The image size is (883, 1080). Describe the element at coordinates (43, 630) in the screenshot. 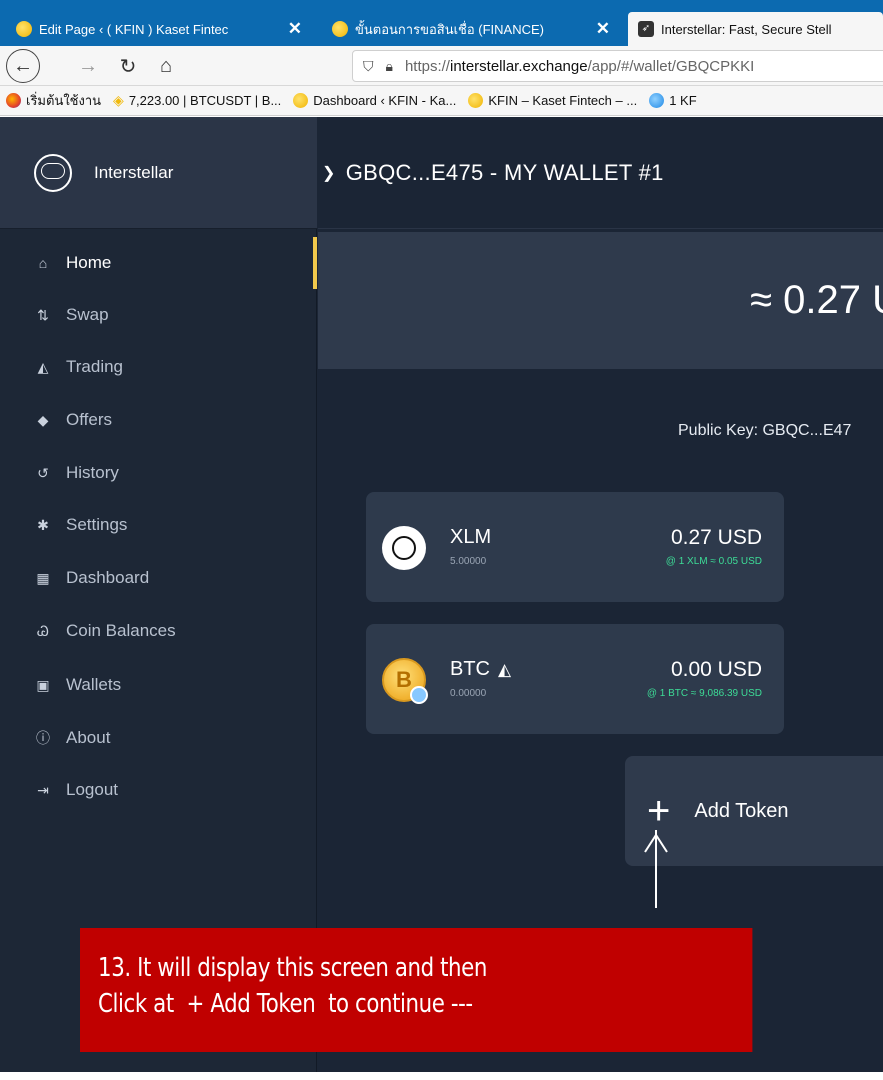

I see `coins-icon: Ꮚ` at that location.